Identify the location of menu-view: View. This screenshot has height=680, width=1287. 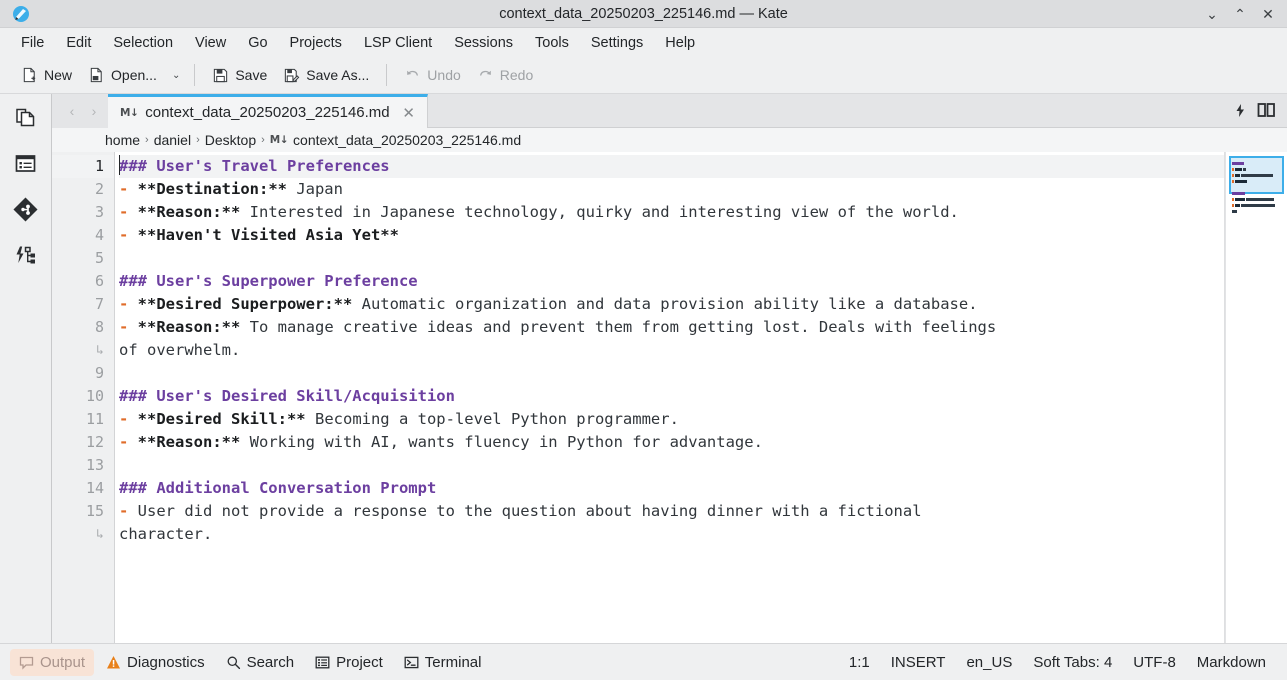
(210, 43).